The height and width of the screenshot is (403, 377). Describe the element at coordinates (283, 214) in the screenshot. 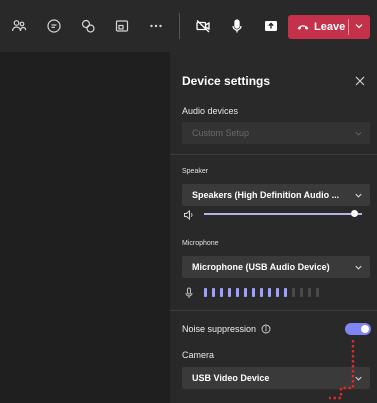

I see `slider-track` at that location.